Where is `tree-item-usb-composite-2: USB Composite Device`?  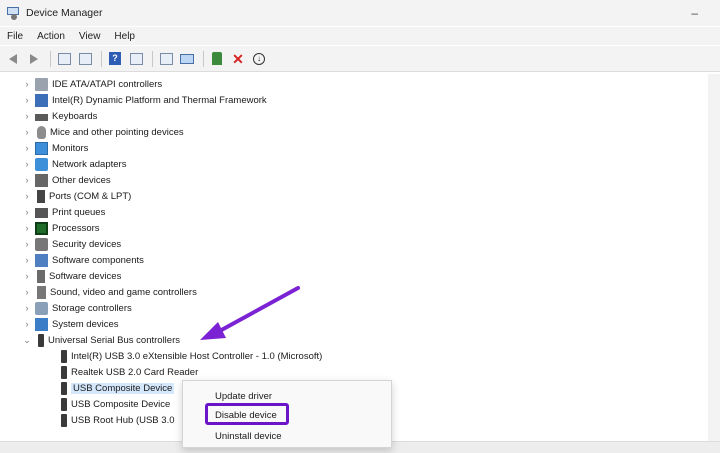
tree-item-usb-composite-2: USB Composite Device is located at coordinates (114, 404).